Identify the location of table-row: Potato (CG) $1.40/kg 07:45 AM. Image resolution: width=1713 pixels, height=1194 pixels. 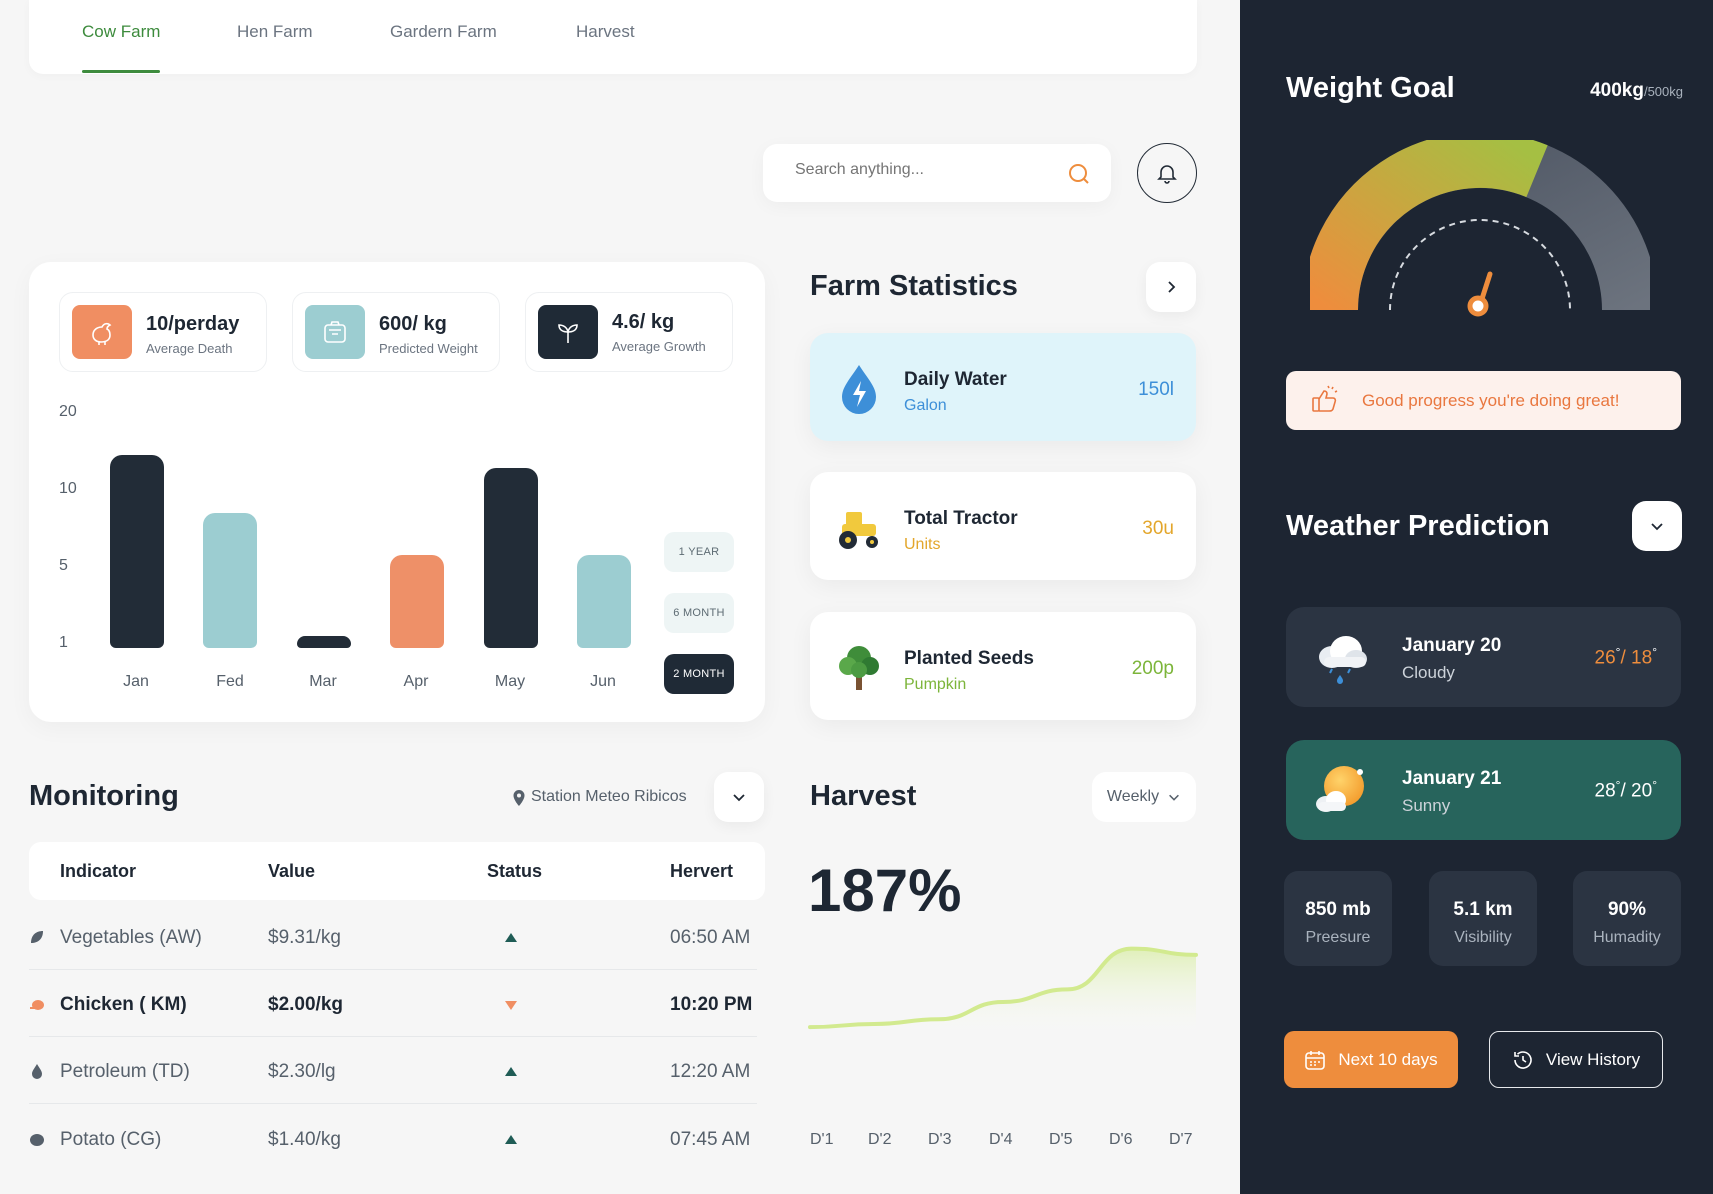
(393, 1138).